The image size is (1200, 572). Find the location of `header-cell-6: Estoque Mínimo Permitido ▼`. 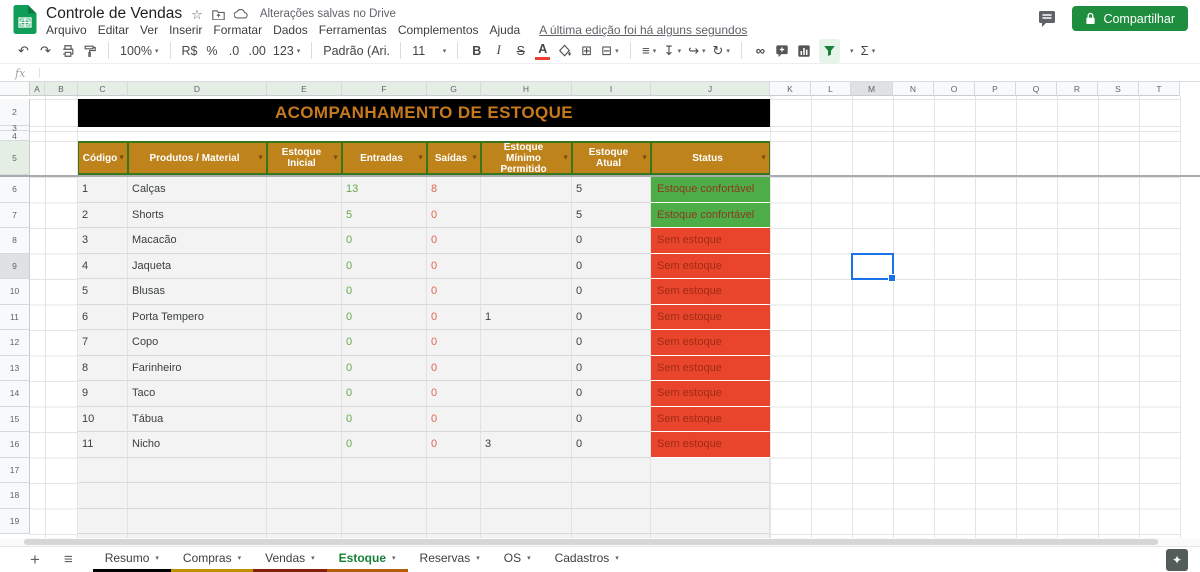

header-cell-6: Estoque Mínimo Permitido ▼ is located at coordinates (526, 158).